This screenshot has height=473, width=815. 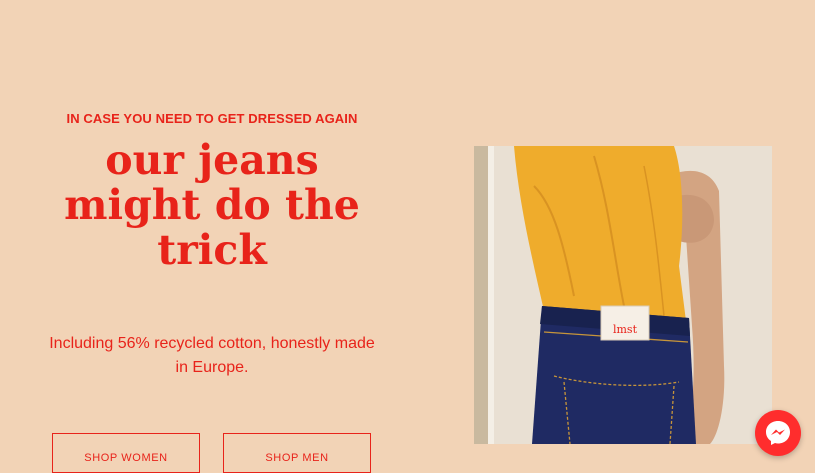 I want to click on messenger-icon, so click(x=778, y=433).